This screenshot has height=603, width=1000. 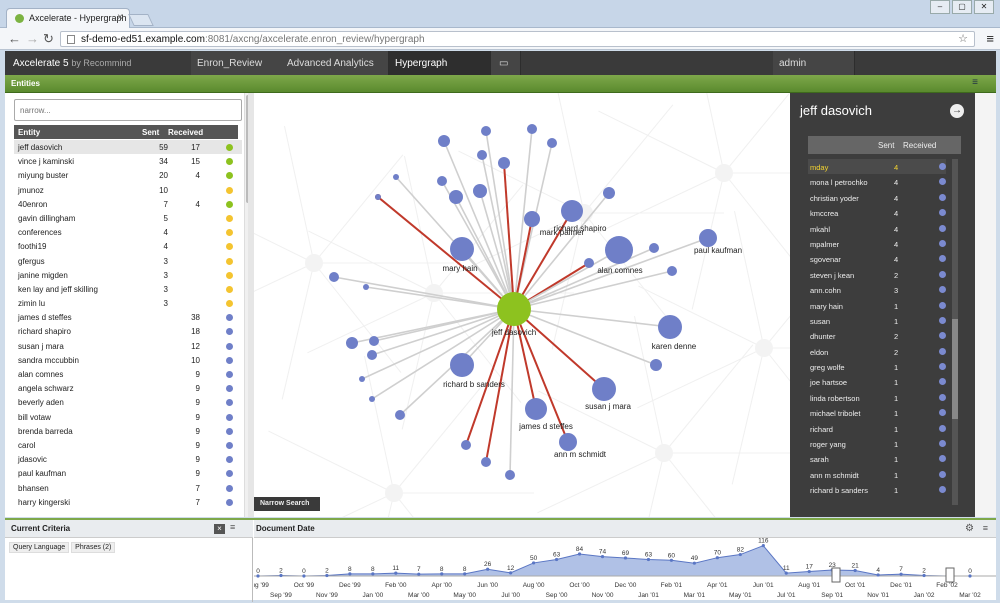 What do you see at coordinates (975, 82) in the screenshot?
I see `panel-menu-icon: ≡` at bounding box center [975, 82].